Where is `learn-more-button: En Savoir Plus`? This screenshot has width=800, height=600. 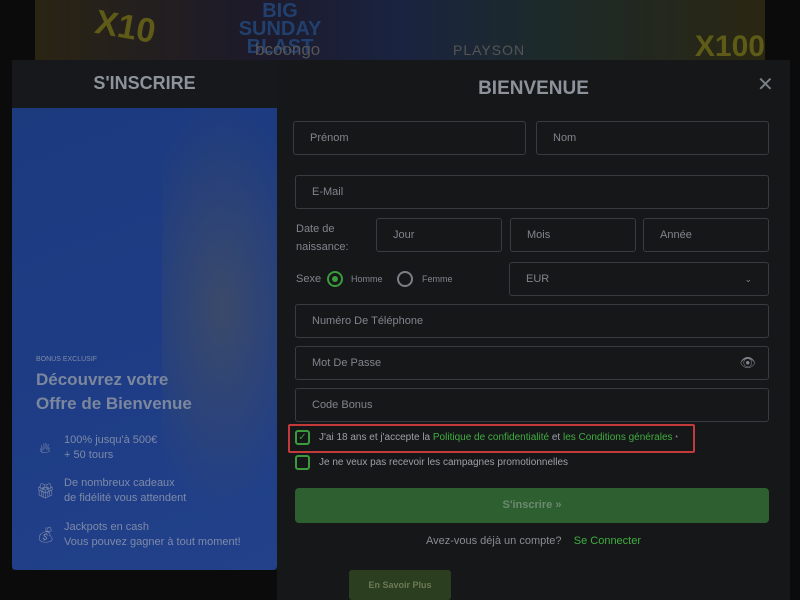 learn-more-button: En Savoir Plus is located at coordinates (400, 585).